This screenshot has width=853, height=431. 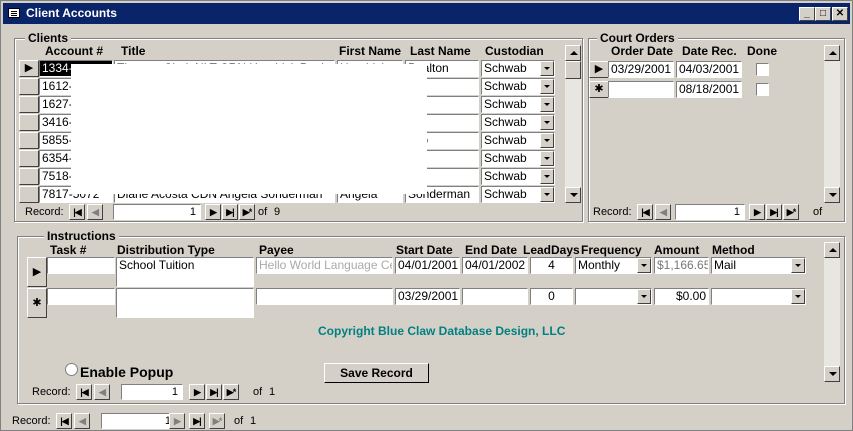 I want to click on method-select: Mail, so click(x=758, y=265).